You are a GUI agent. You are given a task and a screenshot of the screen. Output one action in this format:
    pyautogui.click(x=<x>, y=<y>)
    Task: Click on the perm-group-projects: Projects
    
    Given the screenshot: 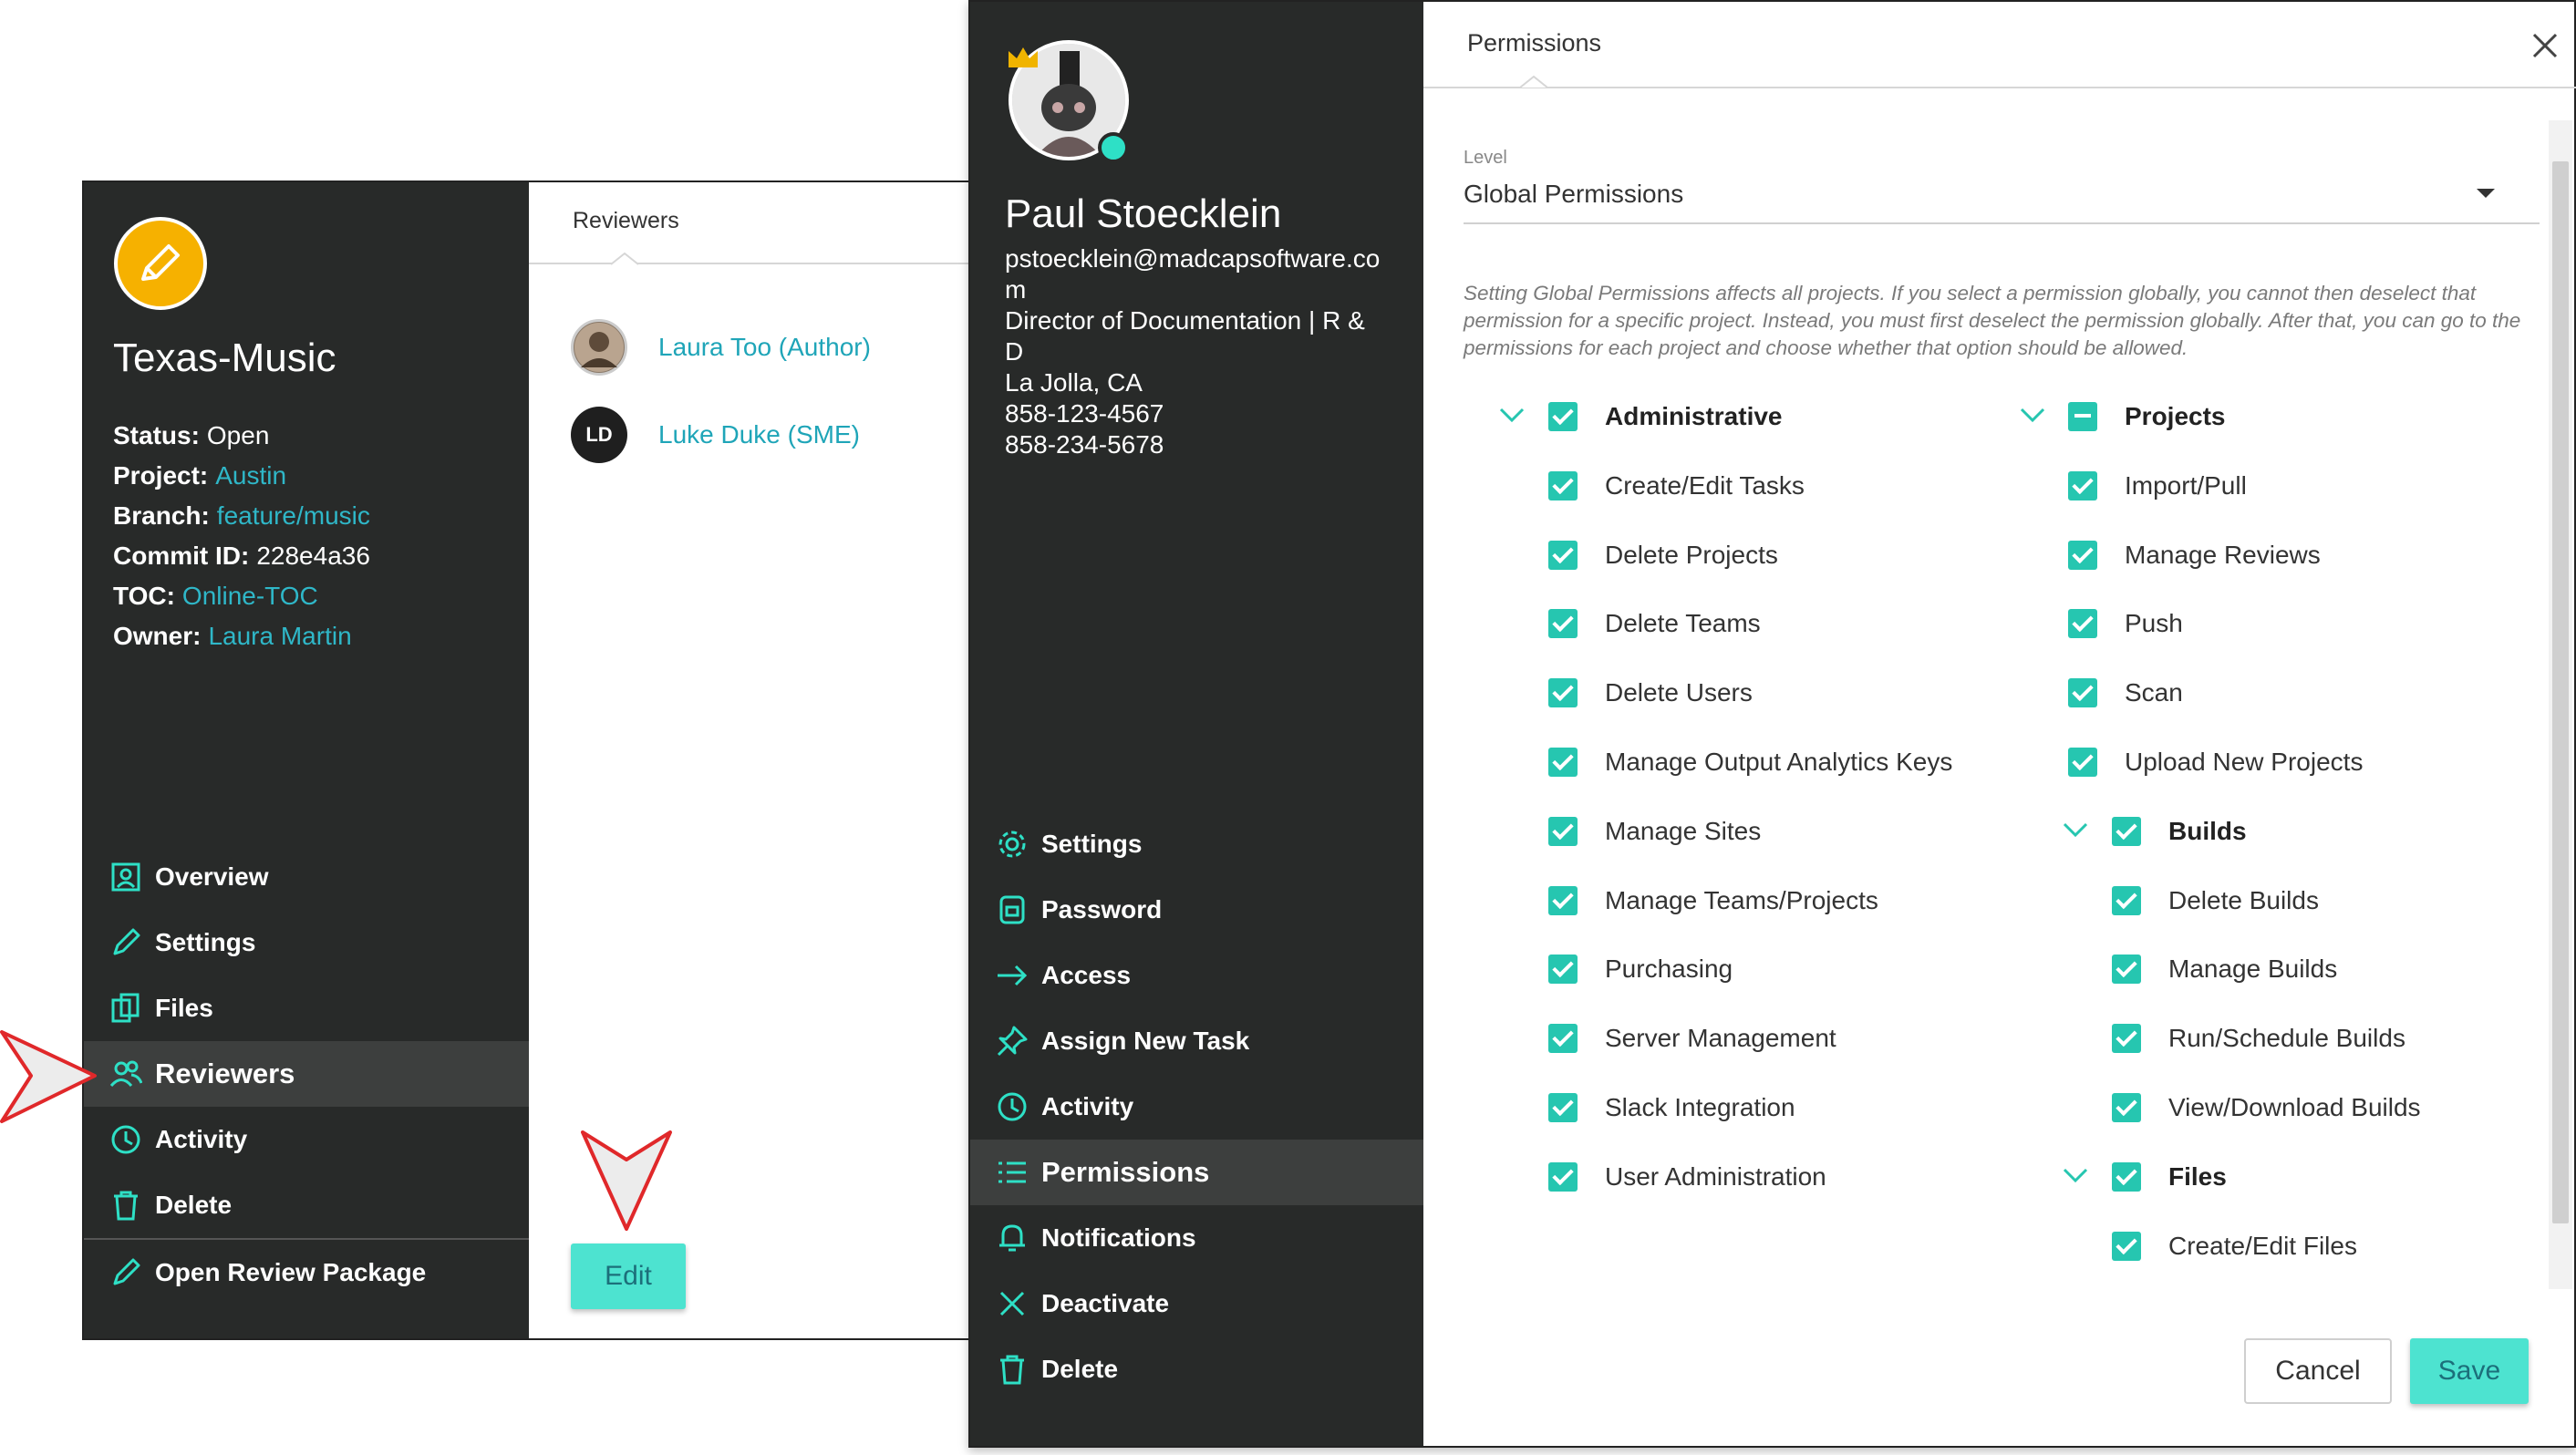 What is the action you would take?
    pyautogui.click(x=2147, y=416)
    